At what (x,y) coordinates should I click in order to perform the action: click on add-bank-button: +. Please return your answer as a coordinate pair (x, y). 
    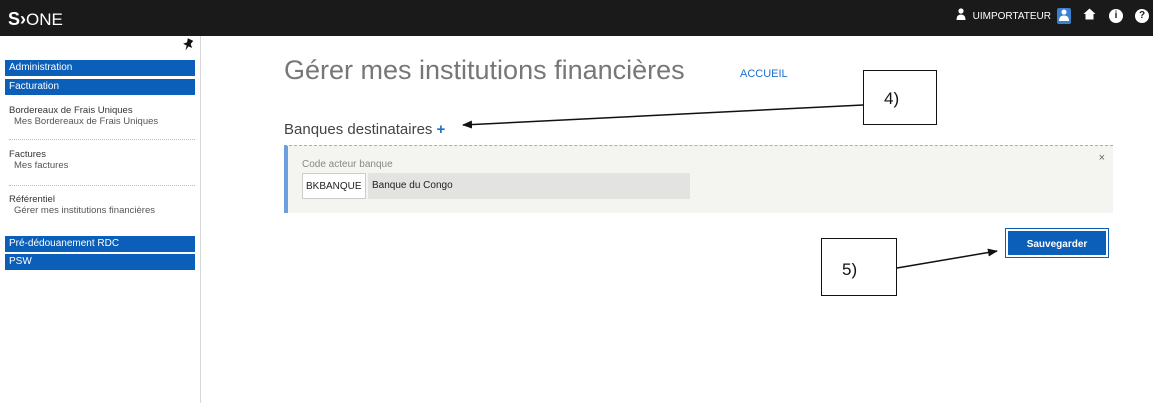
    Looking at the image, I should click on (440, 129).